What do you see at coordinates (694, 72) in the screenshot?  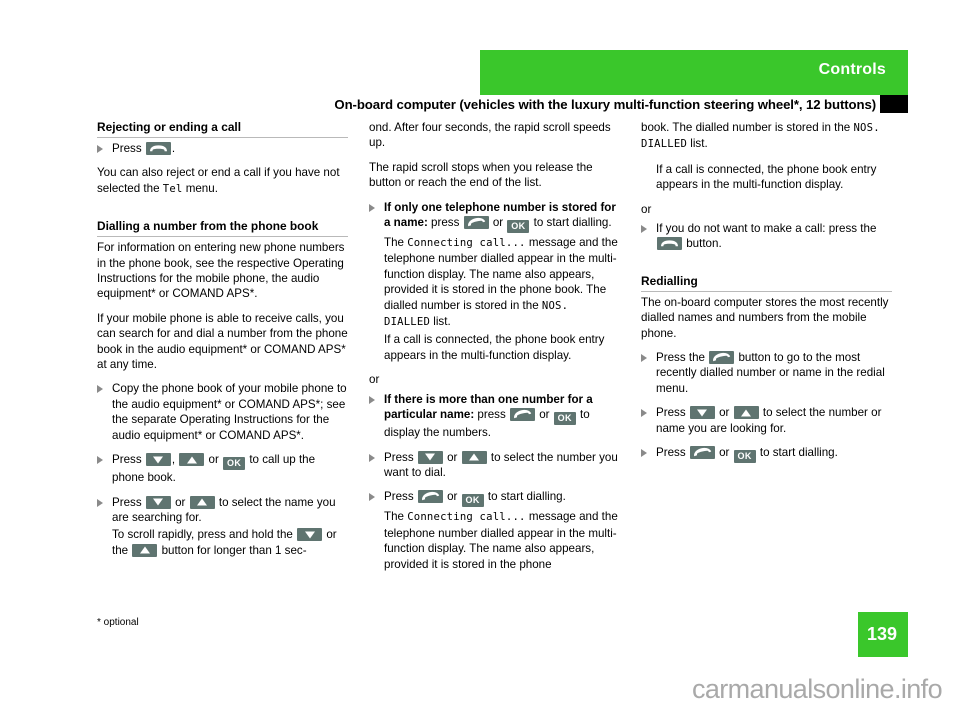 I see `chapter-header-band: Controls` at bounding box center [694, 72].